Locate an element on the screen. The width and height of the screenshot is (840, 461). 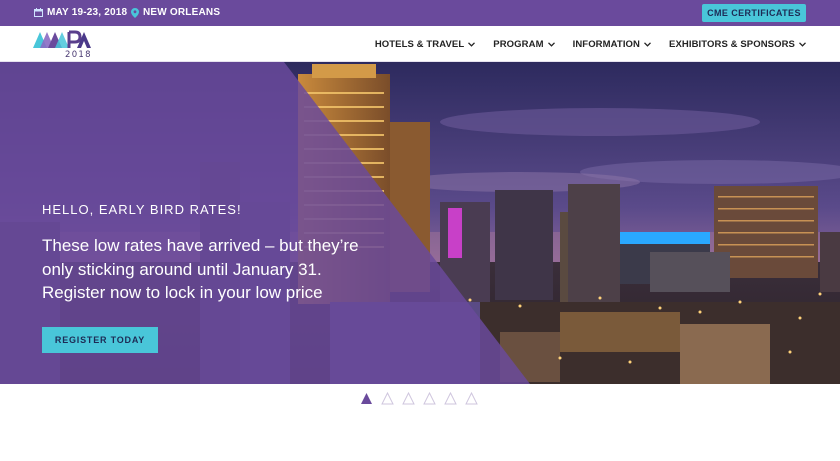
nav-item-program: PROGRAM is located at coordinates (524, 44).